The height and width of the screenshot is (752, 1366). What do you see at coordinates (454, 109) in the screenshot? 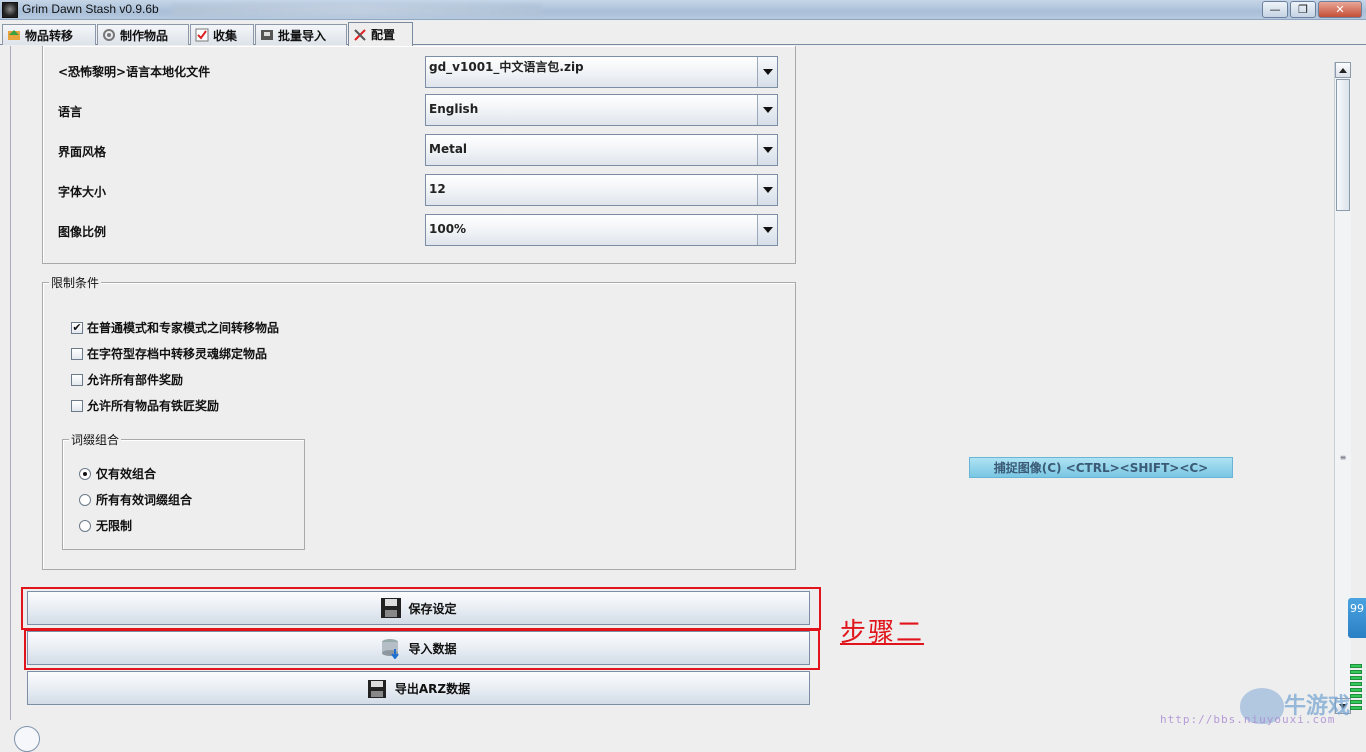
I see `combo-value: English` at bounding box center [454, 109].